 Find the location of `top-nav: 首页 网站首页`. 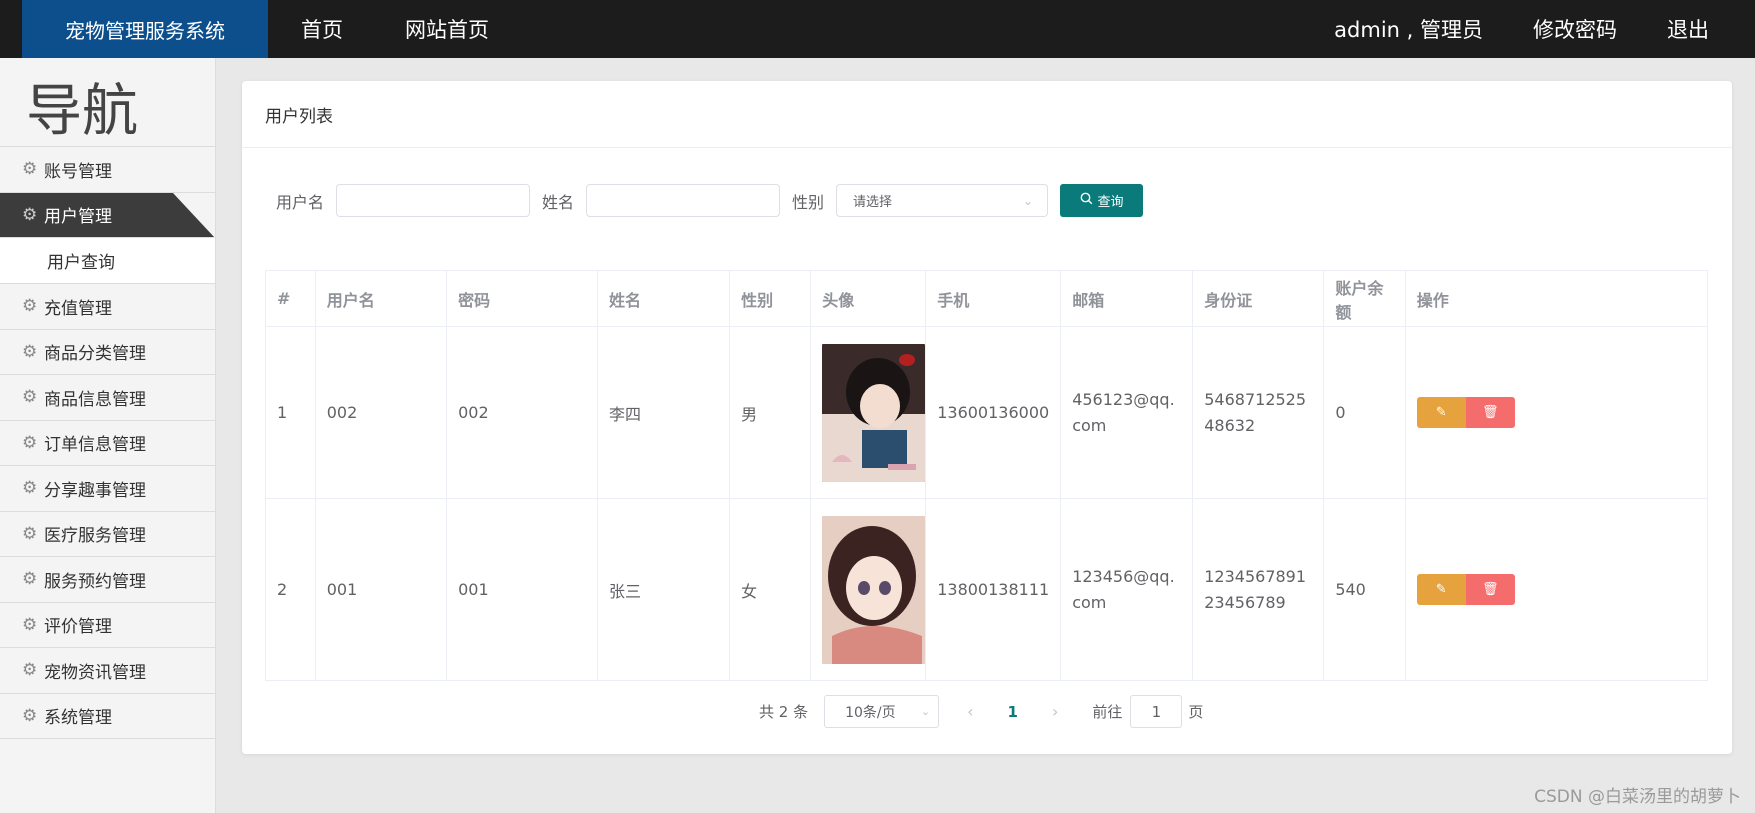

top-nav: 首页 网站首页 is located at coordinates (426, 29).